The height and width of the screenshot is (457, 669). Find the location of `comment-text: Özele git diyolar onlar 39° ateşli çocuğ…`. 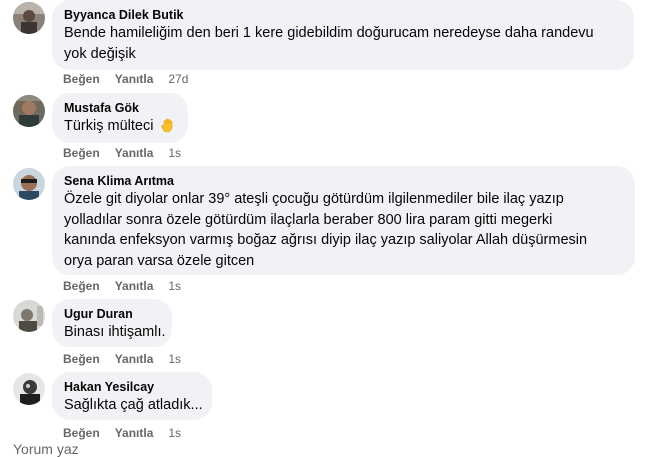

comment-text: Özele git diyolar onlar 39° ateşli çocuğ… is located at coordinates (326, 230).